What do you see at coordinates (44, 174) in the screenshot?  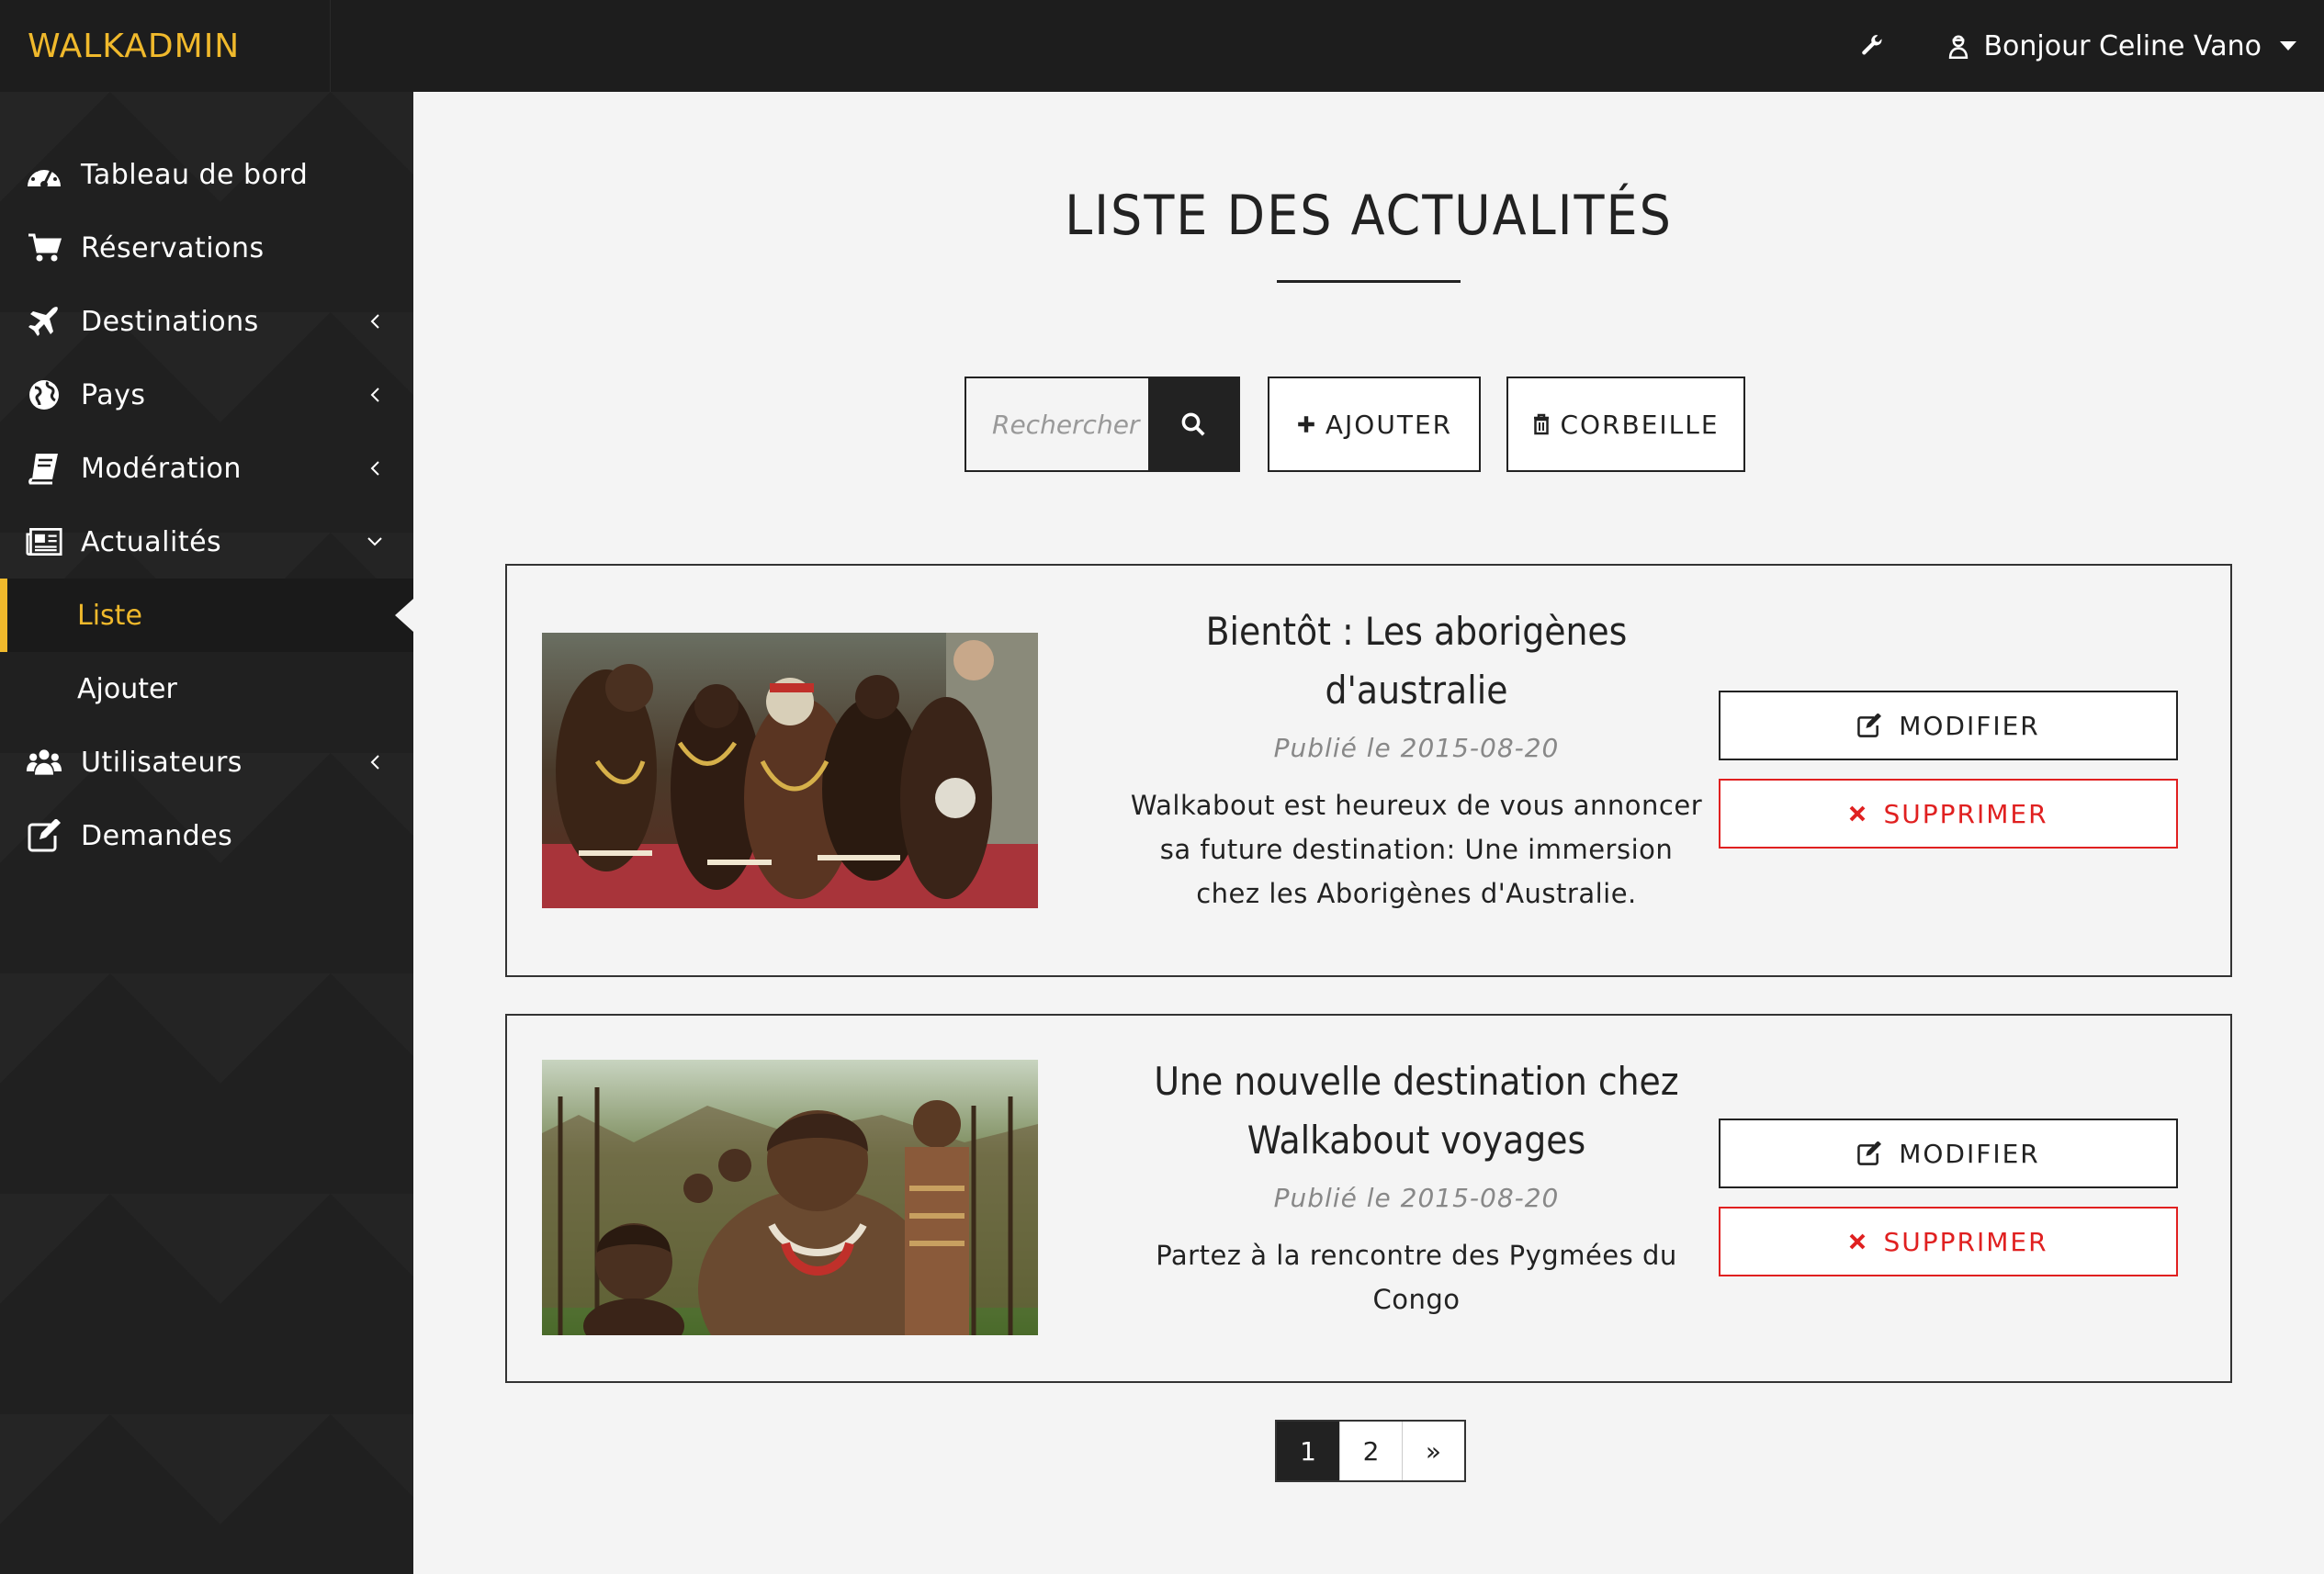 I see `dashboard-icon` at bounding box center [44, 174].